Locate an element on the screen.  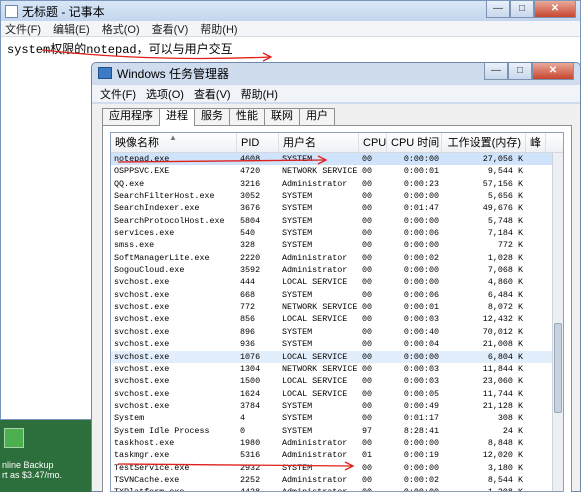
tab-users: 用户 is located at coordinates (317, 116).